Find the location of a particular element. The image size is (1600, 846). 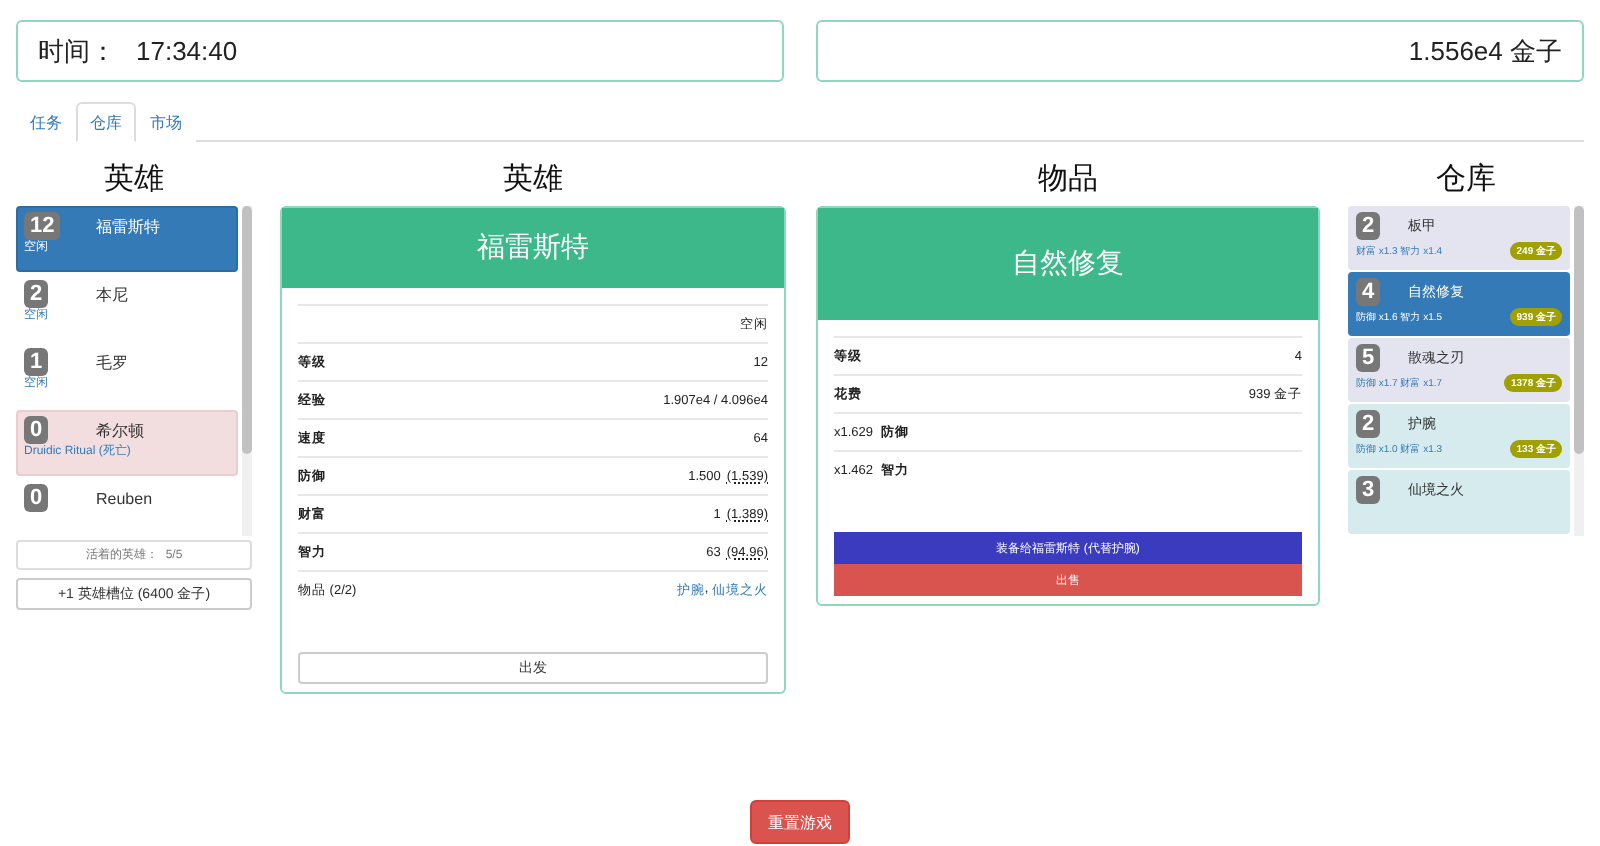

tab: 仓库 is located at coordinates (106, 122).